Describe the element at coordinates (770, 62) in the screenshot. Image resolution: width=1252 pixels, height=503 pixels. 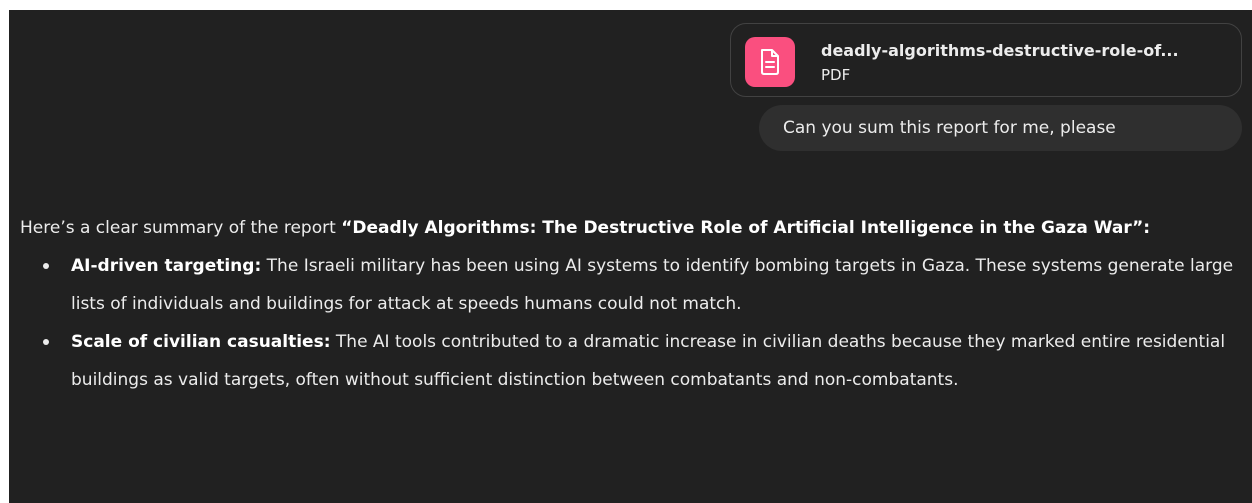
I see `document-icon` at that location.